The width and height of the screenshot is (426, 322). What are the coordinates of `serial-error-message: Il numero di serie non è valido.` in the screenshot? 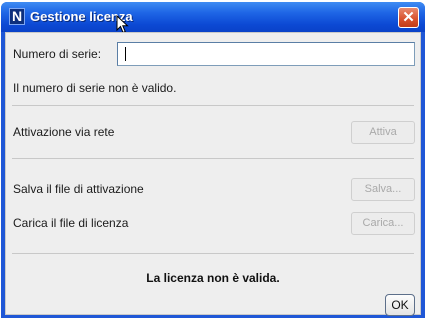 It's located at (95, 88).